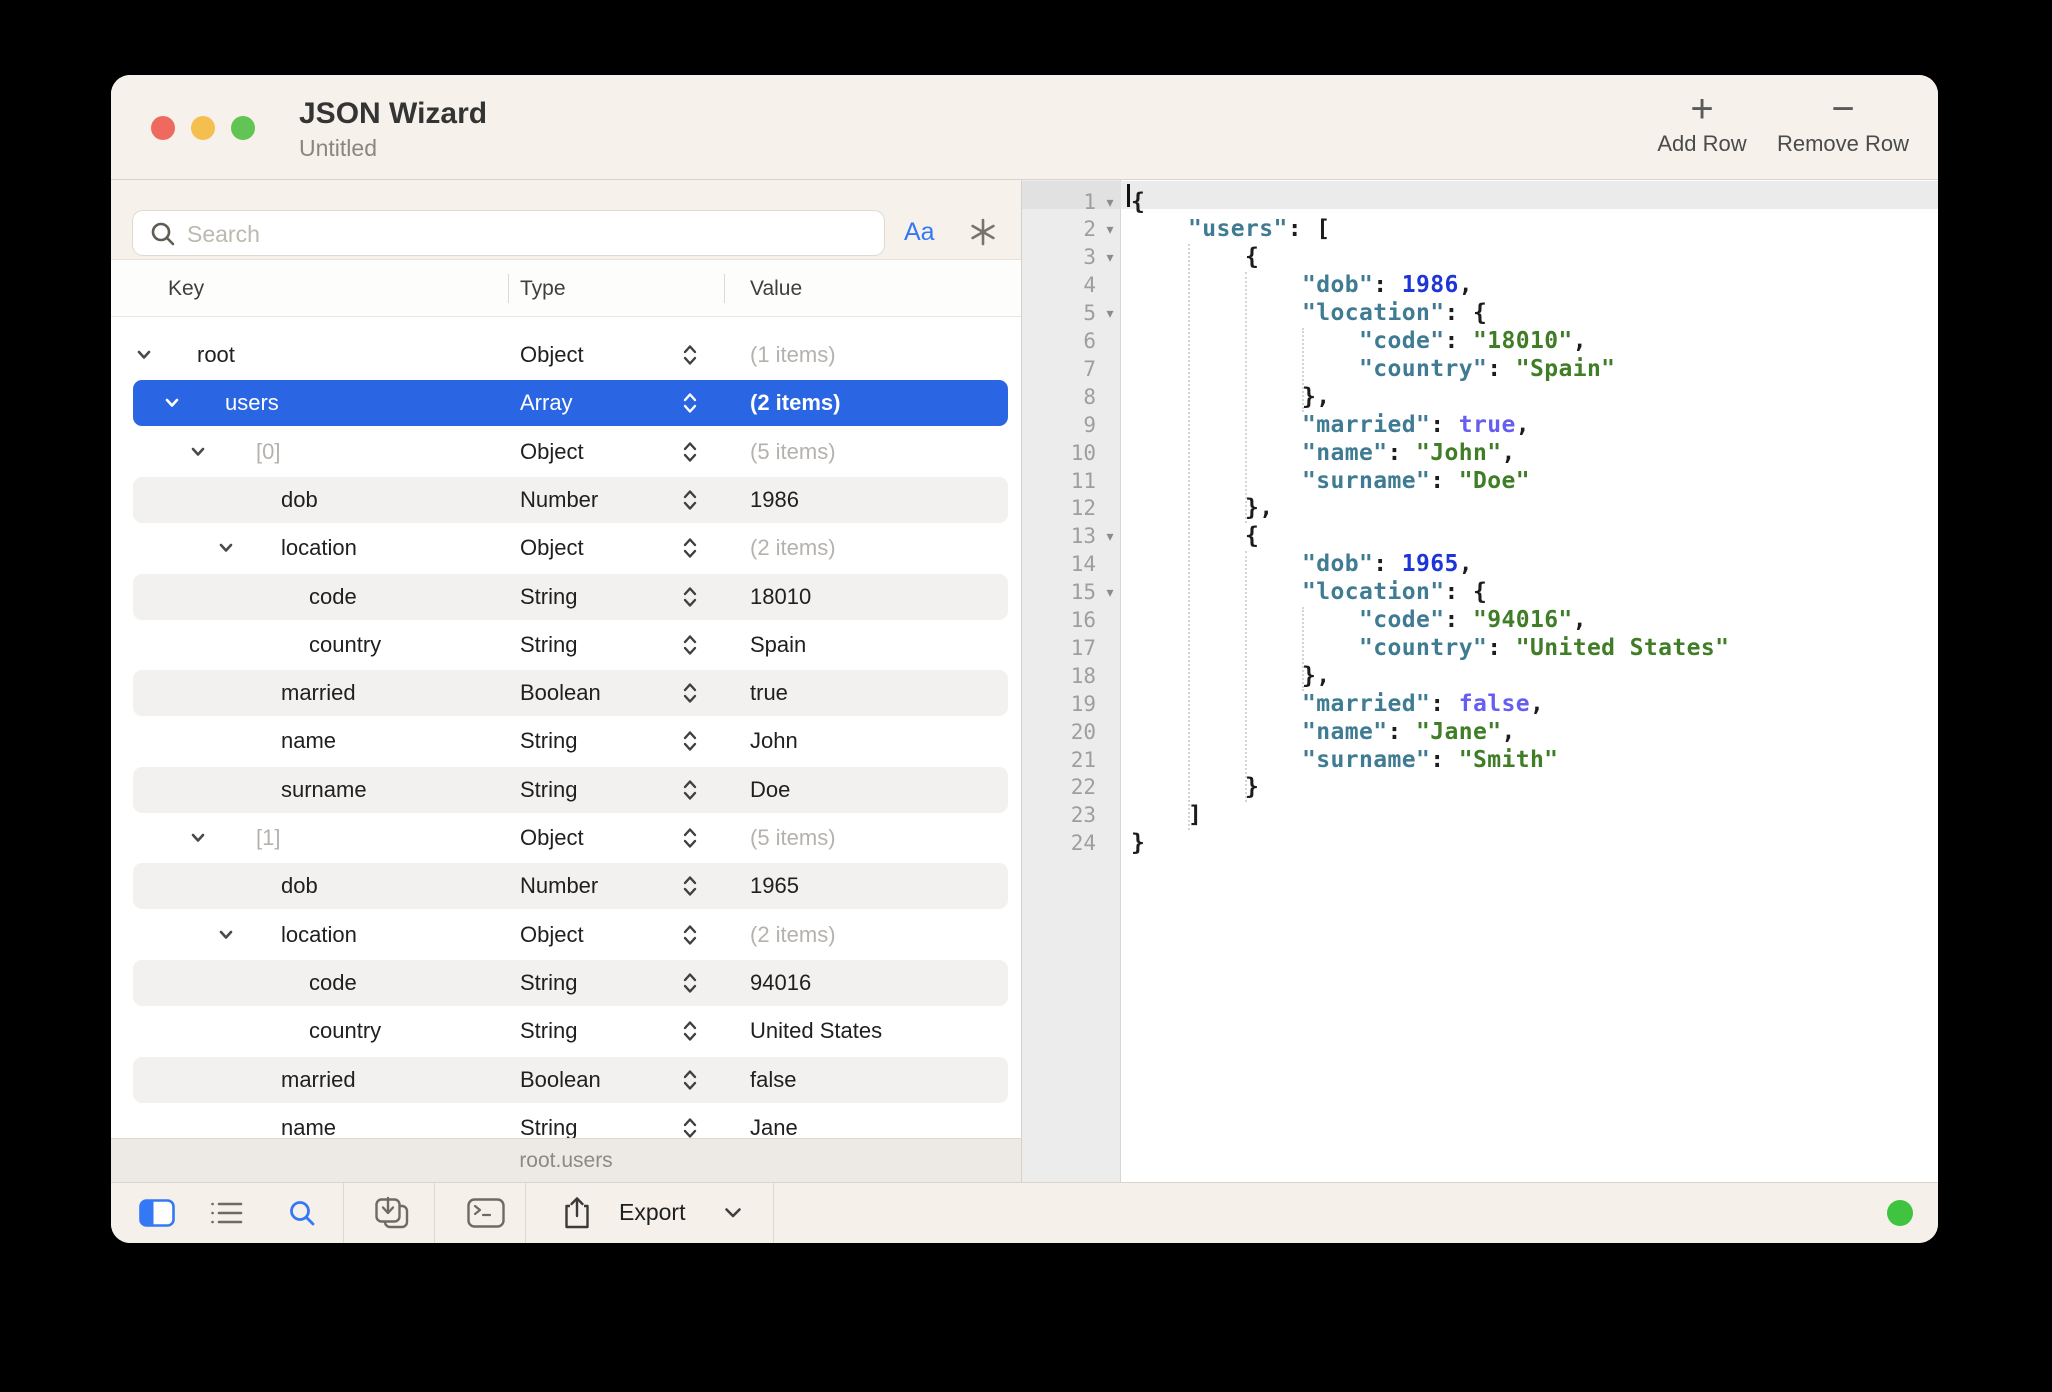 Image resolution: width=2052 pixels, height=1392 pixels. Describe the element at coordinates (774, 886) in the screenshot. I see `row-value: 1965` at that location.